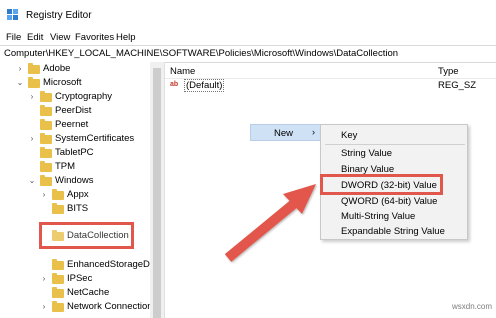 The width and height of the screenshot is (496, 318). I want to click on annotation-arrow-icon, so click(270, 223).